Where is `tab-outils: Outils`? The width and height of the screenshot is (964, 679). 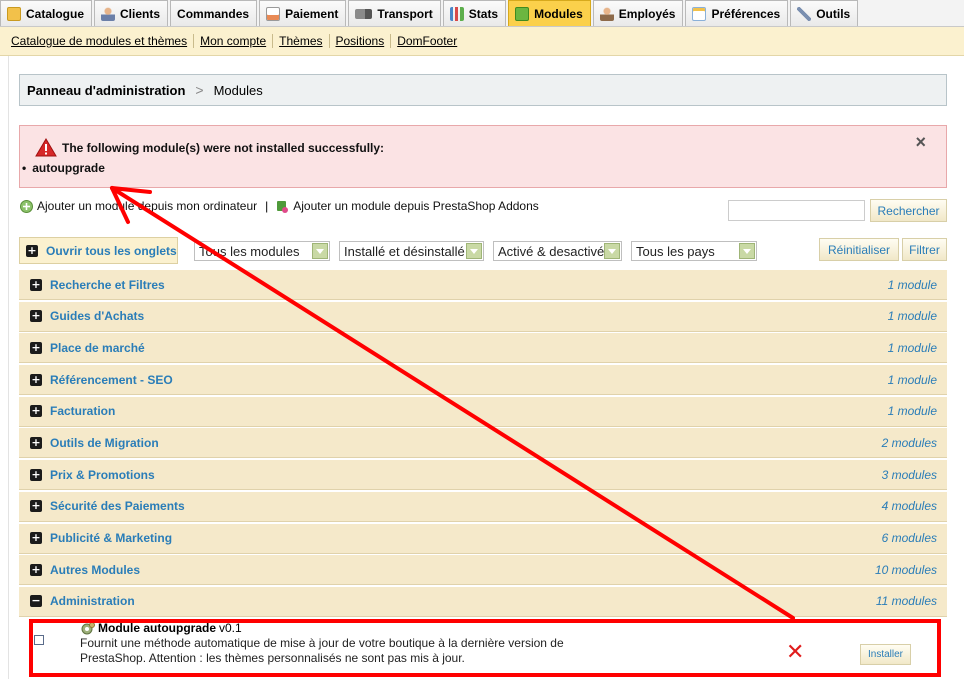
tab-outils: Outils is located at coordinates (824, 13).